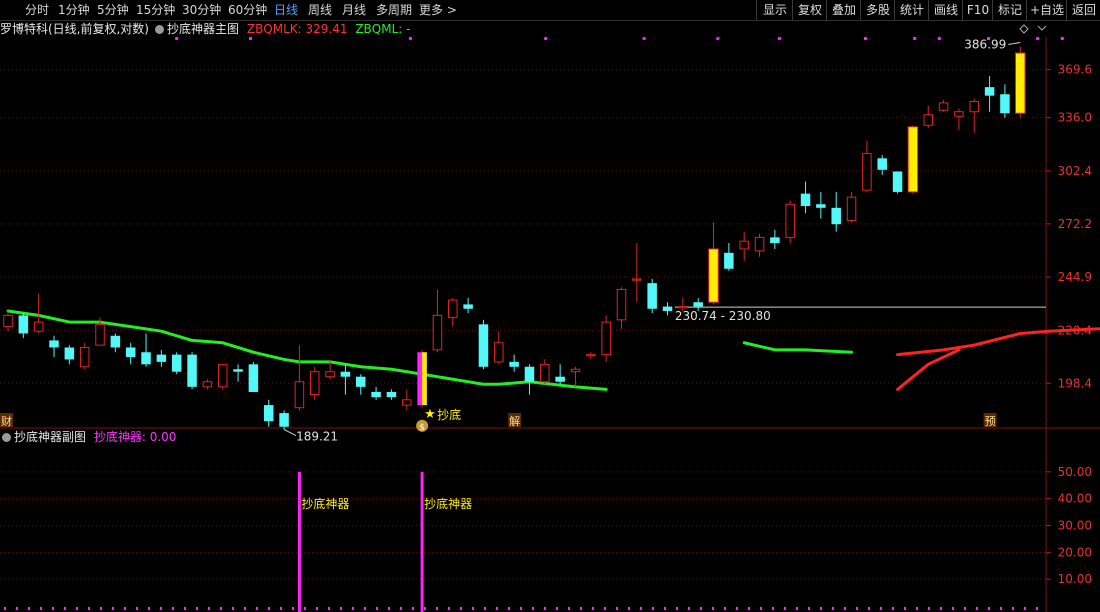  I want to click on buy-signal-label: 抄底, so click(449, 414).